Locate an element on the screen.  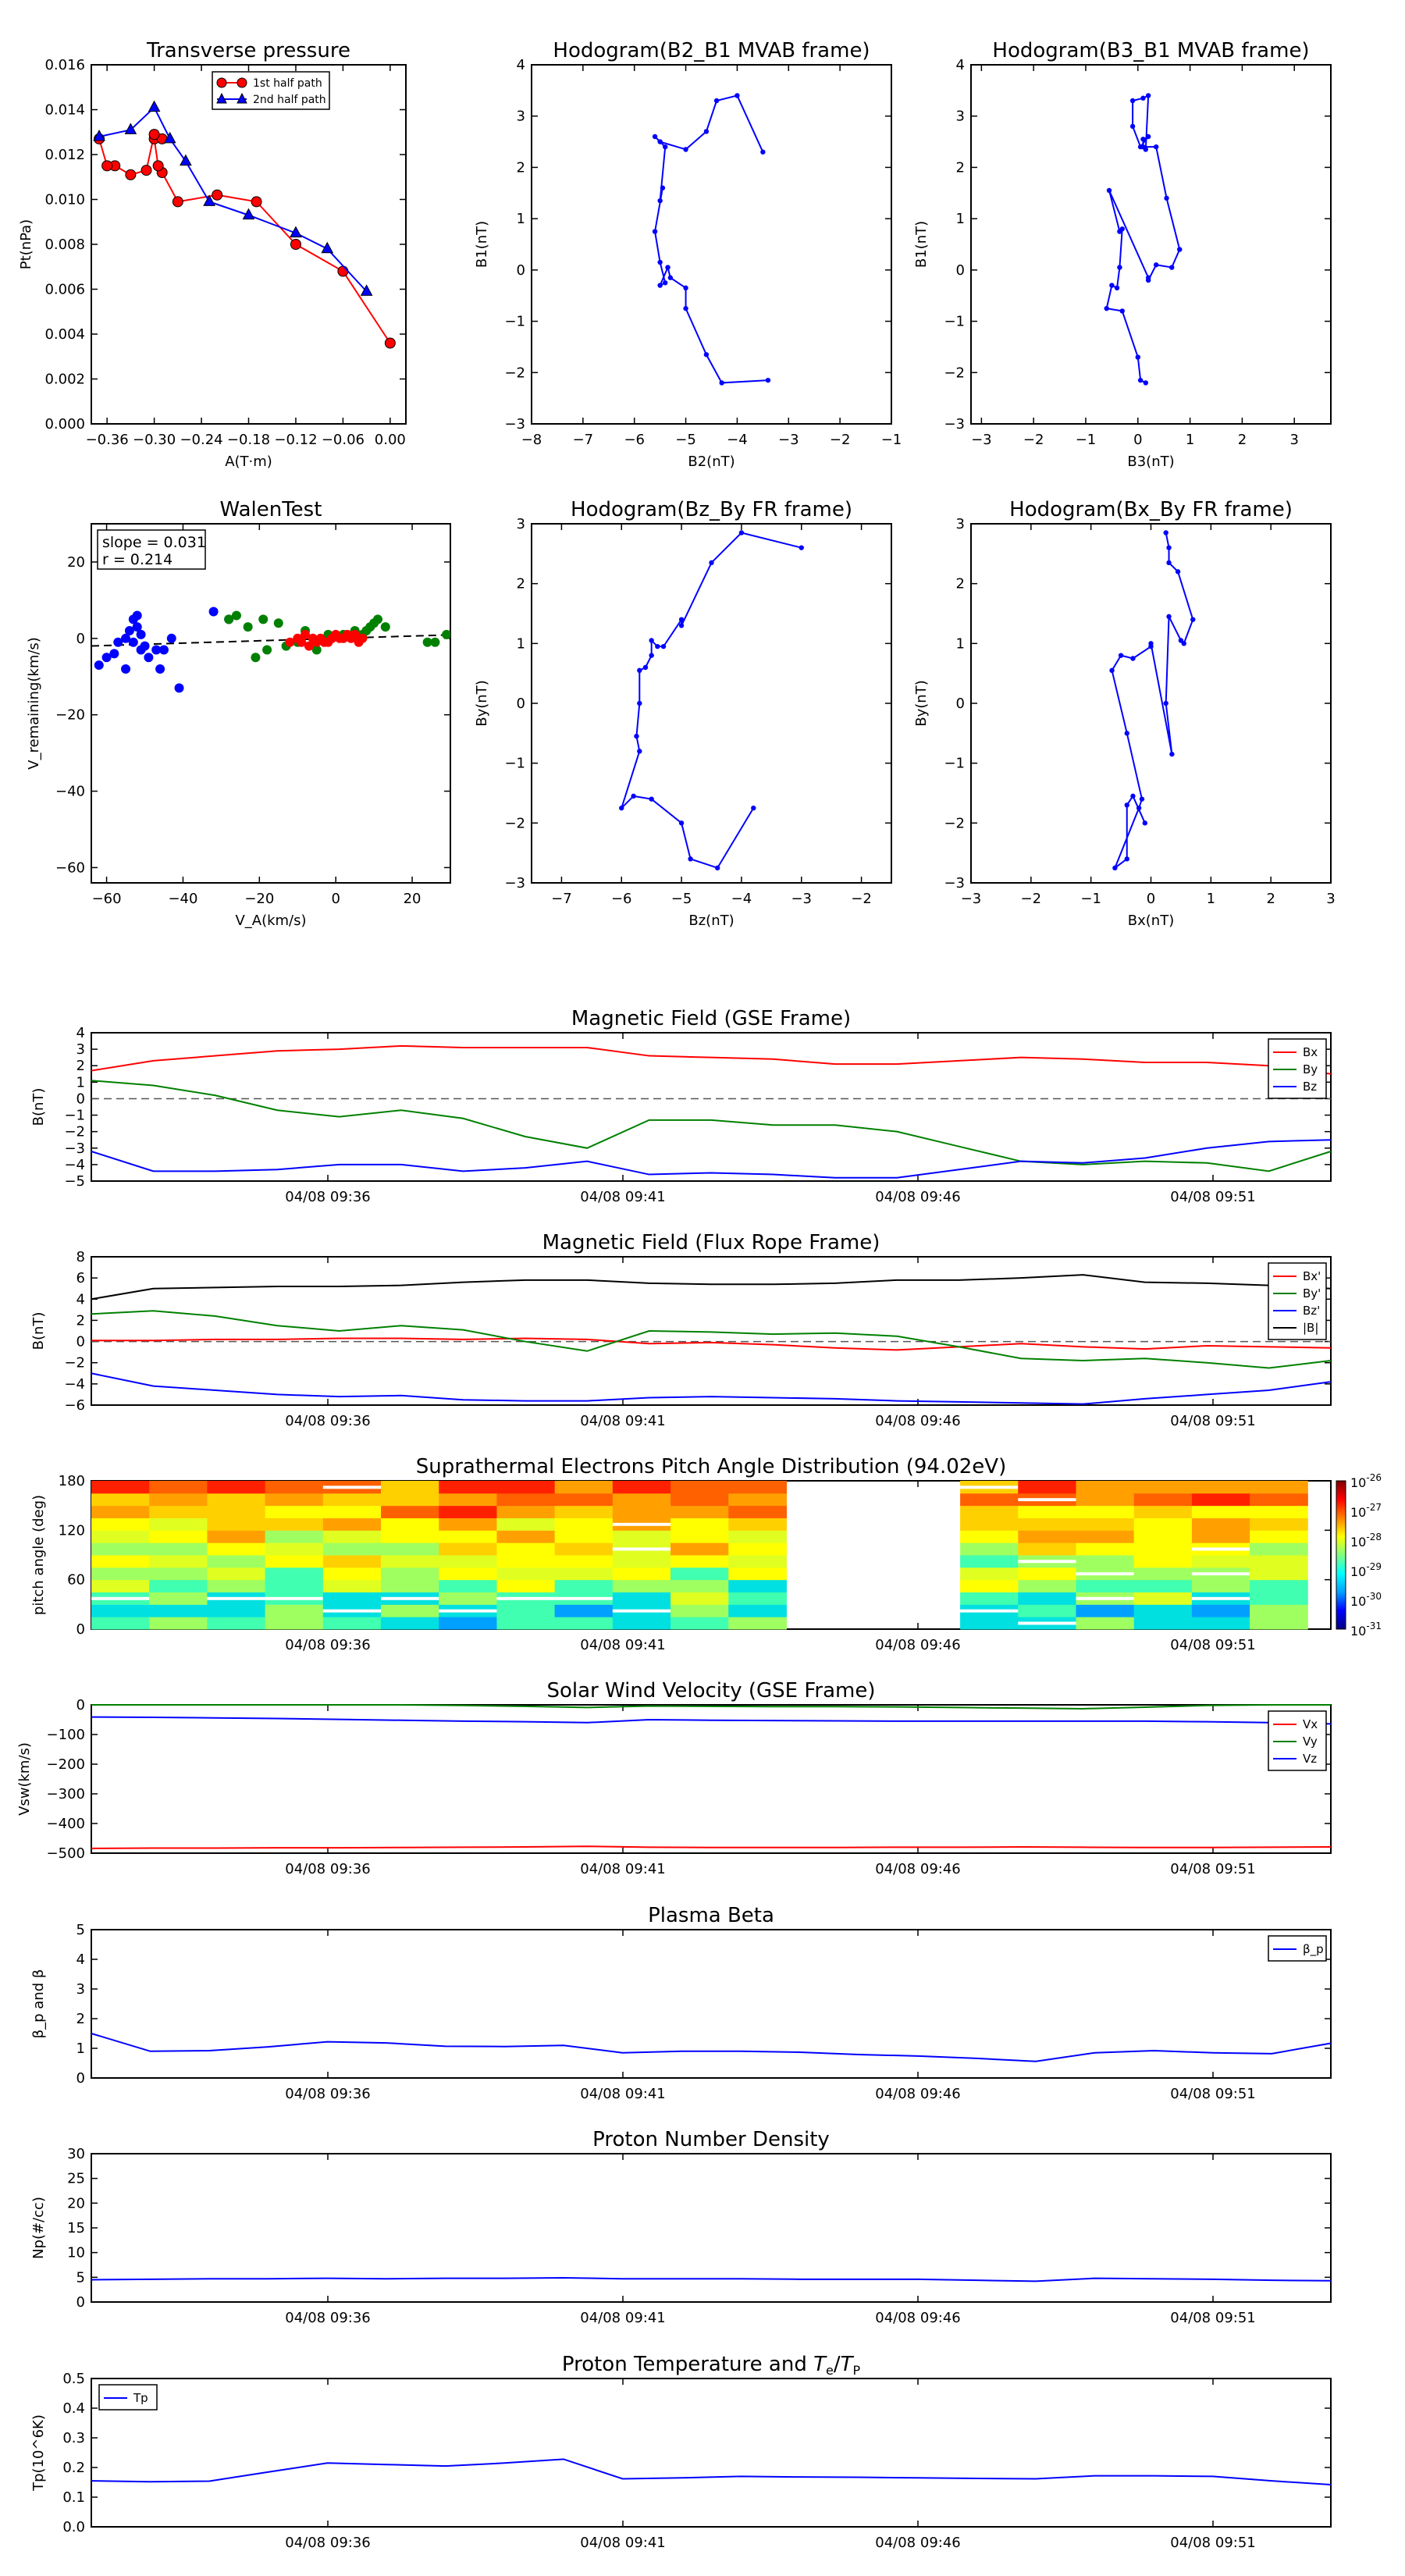
mf_gse-ytick-label: 2 is located at coordinates (81, 1066).